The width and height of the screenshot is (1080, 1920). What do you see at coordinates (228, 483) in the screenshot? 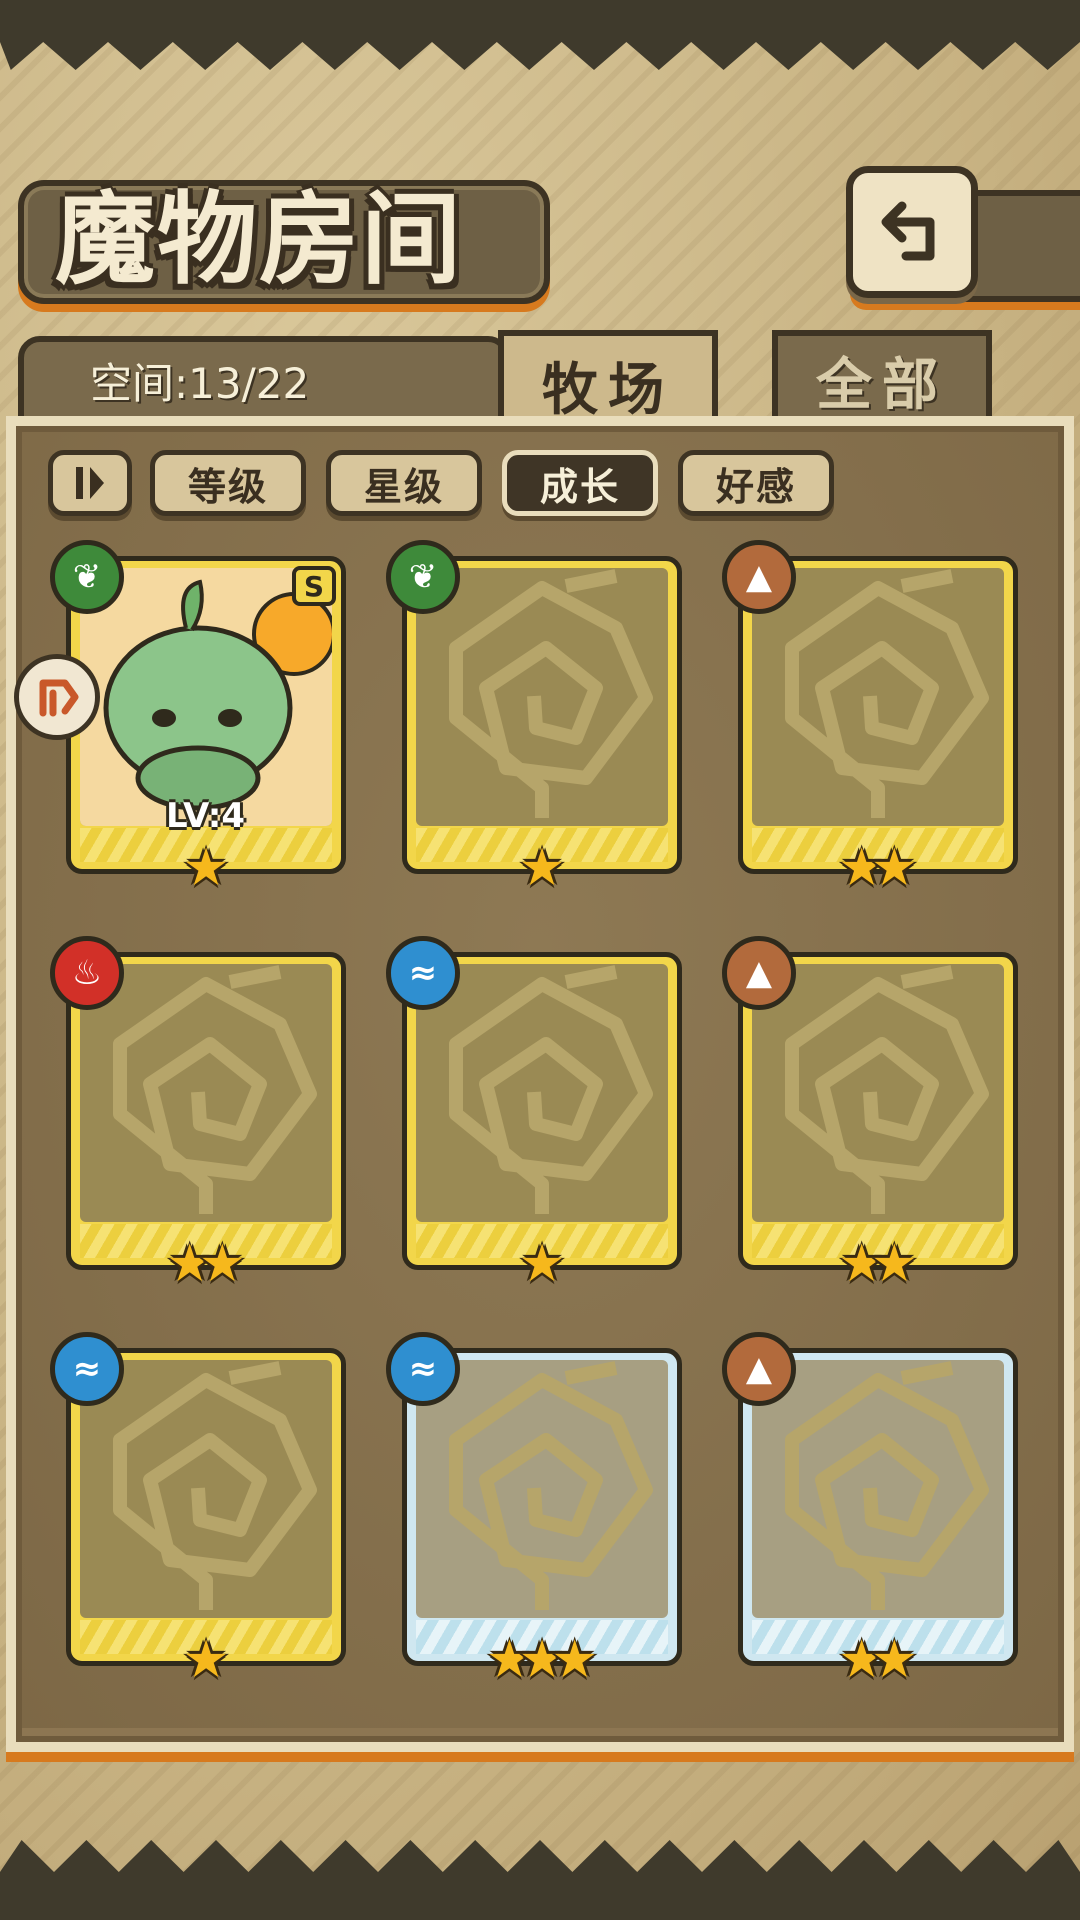
I see `sort-level-button: 等级` at bounding box center [228, 483].